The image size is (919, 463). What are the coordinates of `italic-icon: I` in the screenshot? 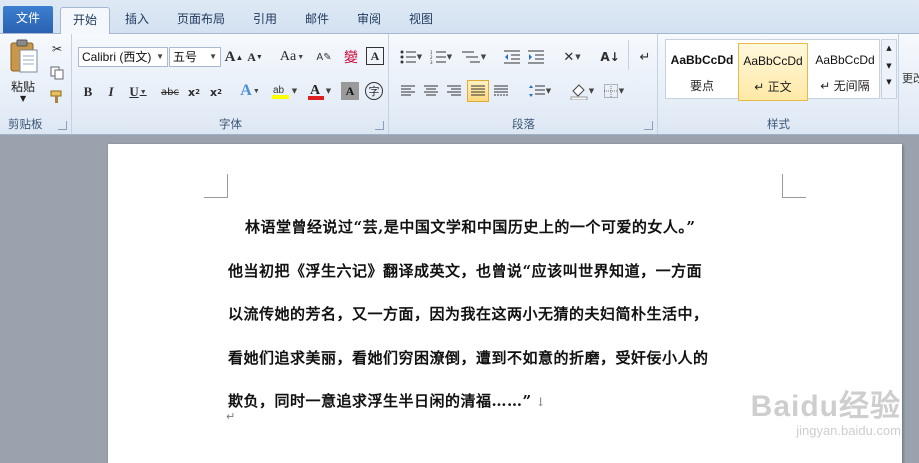 It's located at (111, 92).